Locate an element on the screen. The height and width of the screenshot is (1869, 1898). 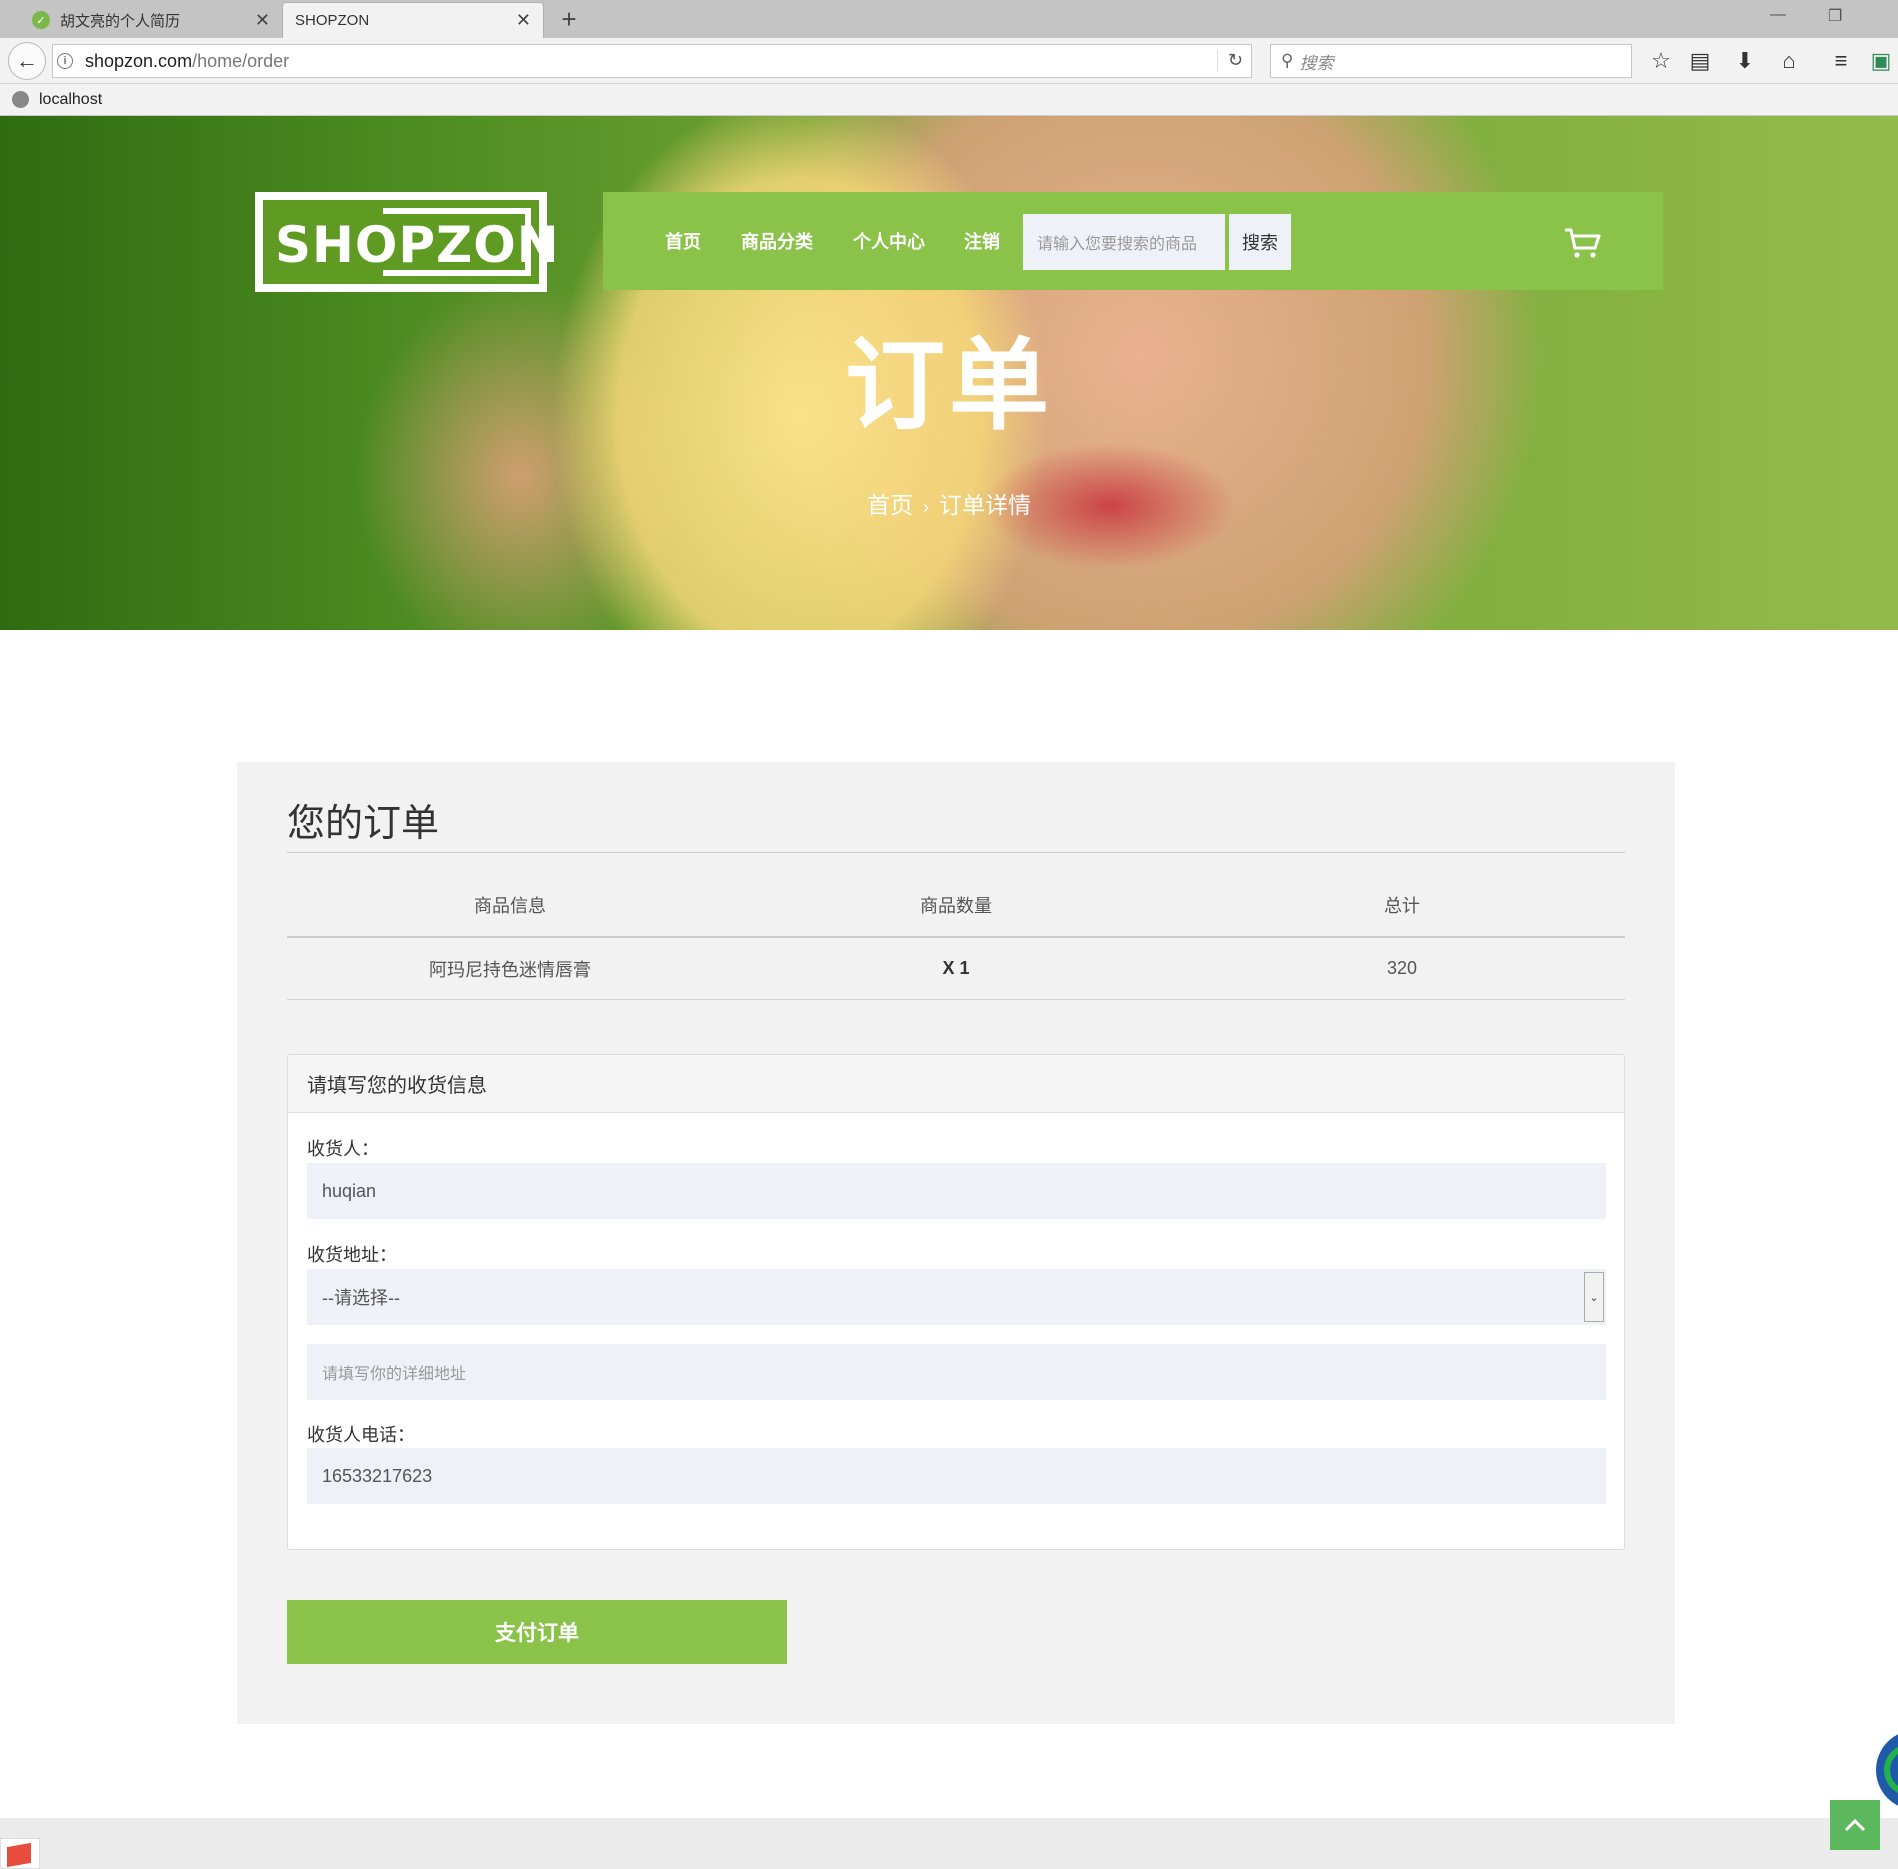
address-select: --请选择-- ⌄ is located at coordinates (956, 1297).